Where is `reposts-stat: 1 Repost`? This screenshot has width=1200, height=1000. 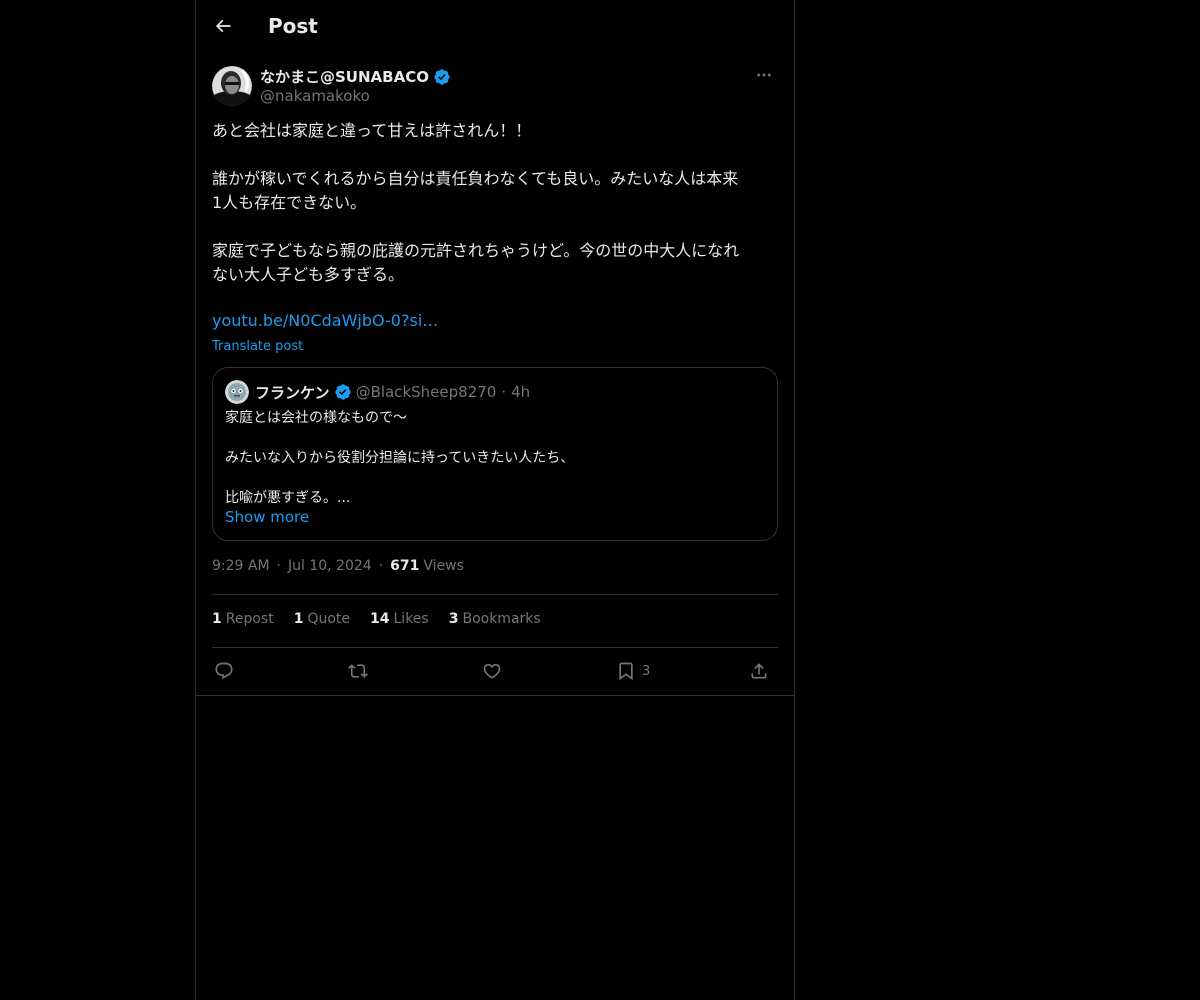
reposts-stat: 1 Repost is located at coordinates (243, 619).